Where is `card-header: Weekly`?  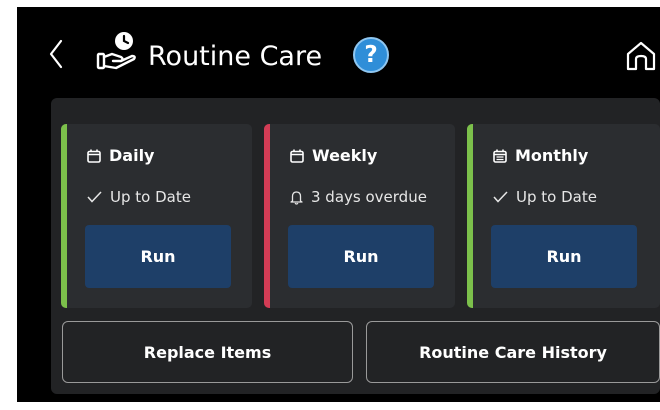
card-header: Weekly is located at coordinates (333, 155).